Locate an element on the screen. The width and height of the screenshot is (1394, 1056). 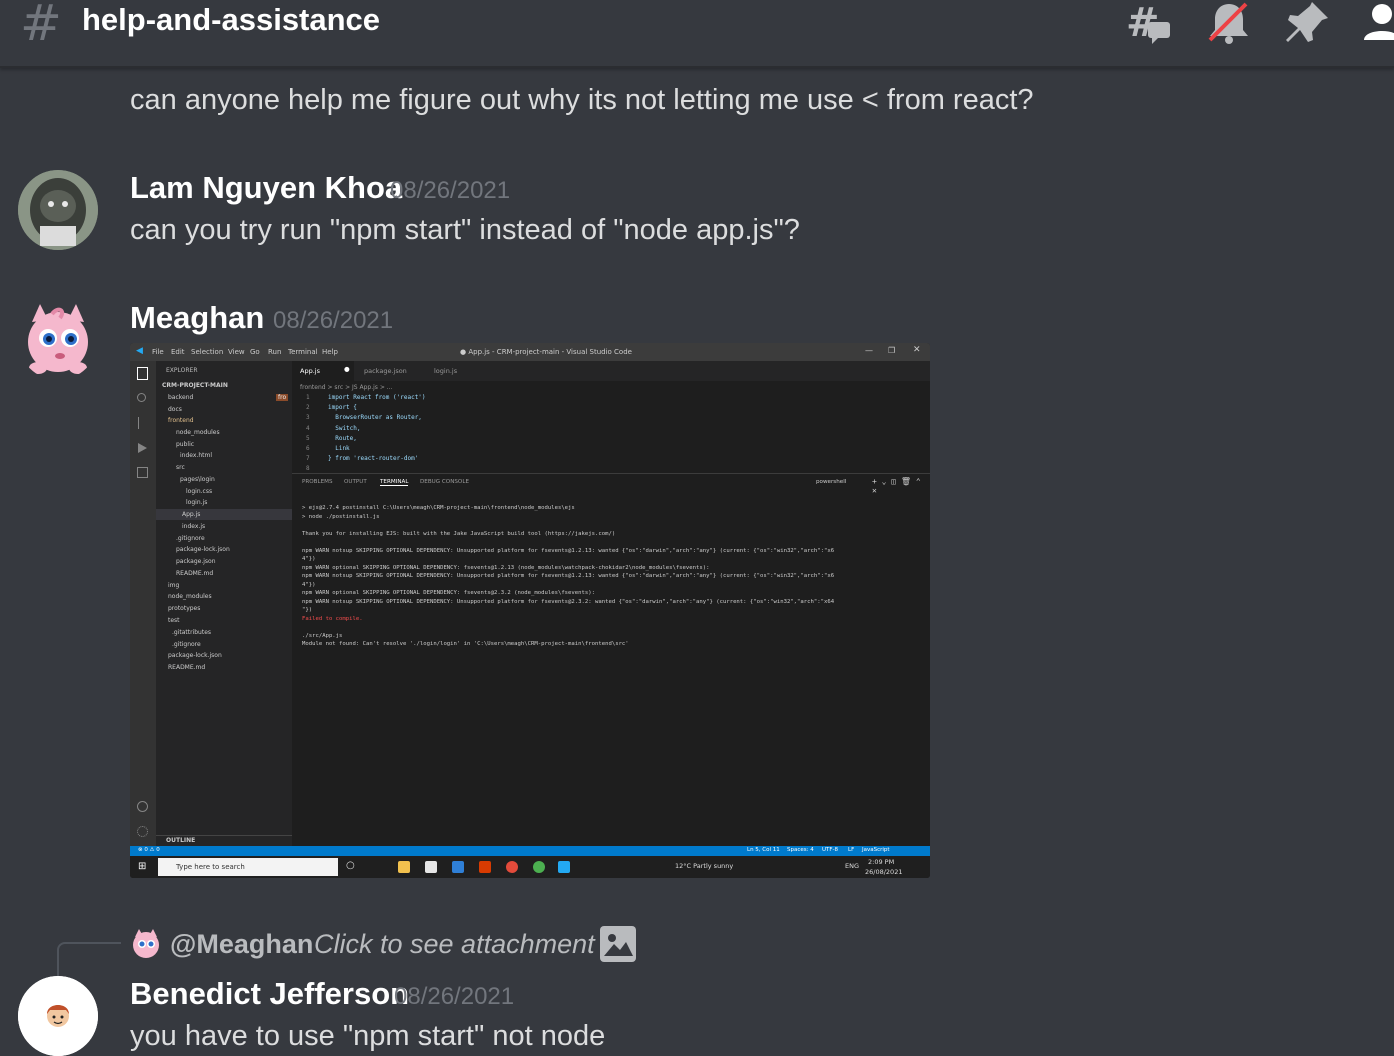
tree-item: package.json is located at coordinates (196, 561).